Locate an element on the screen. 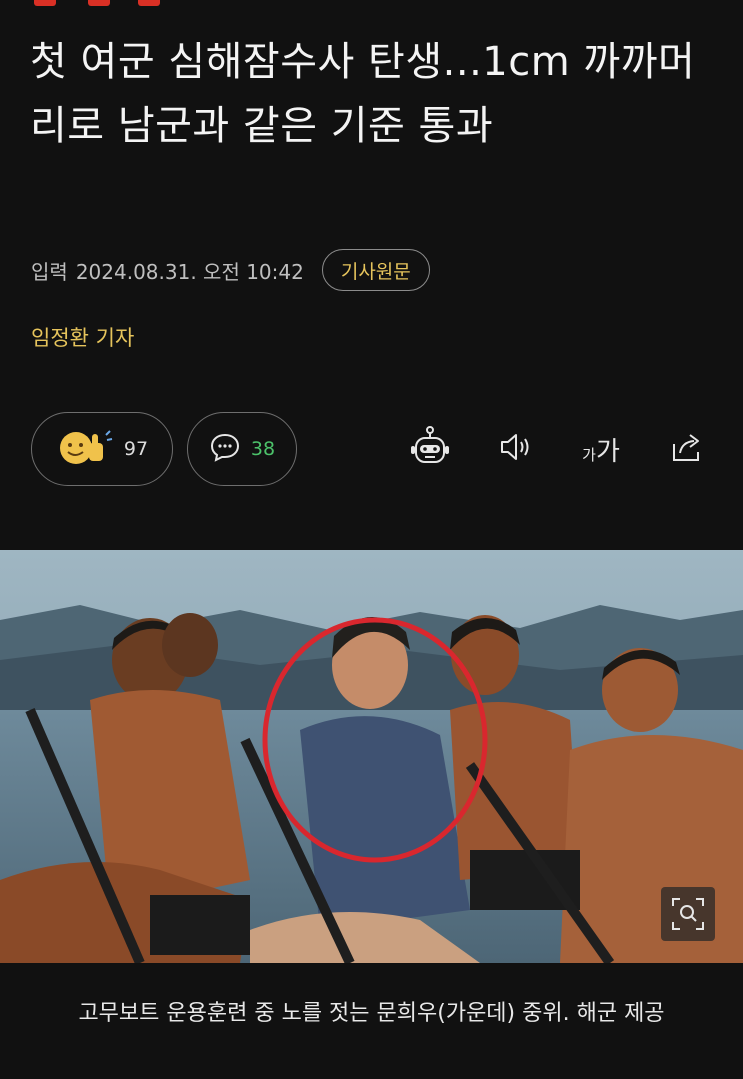 Image resolution: width=743 pixels, height=1079 pixels. zoom-icon is located at coordinates (688, 914).